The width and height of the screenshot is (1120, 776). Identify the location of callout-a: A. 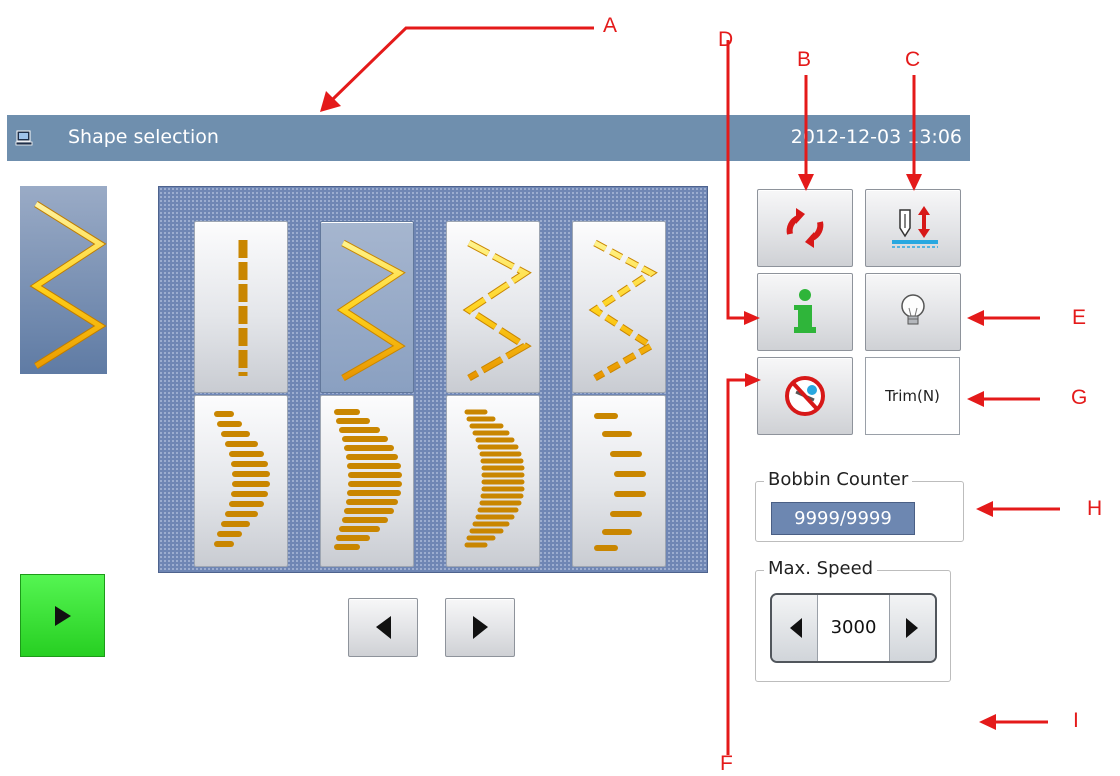
(610, 25).